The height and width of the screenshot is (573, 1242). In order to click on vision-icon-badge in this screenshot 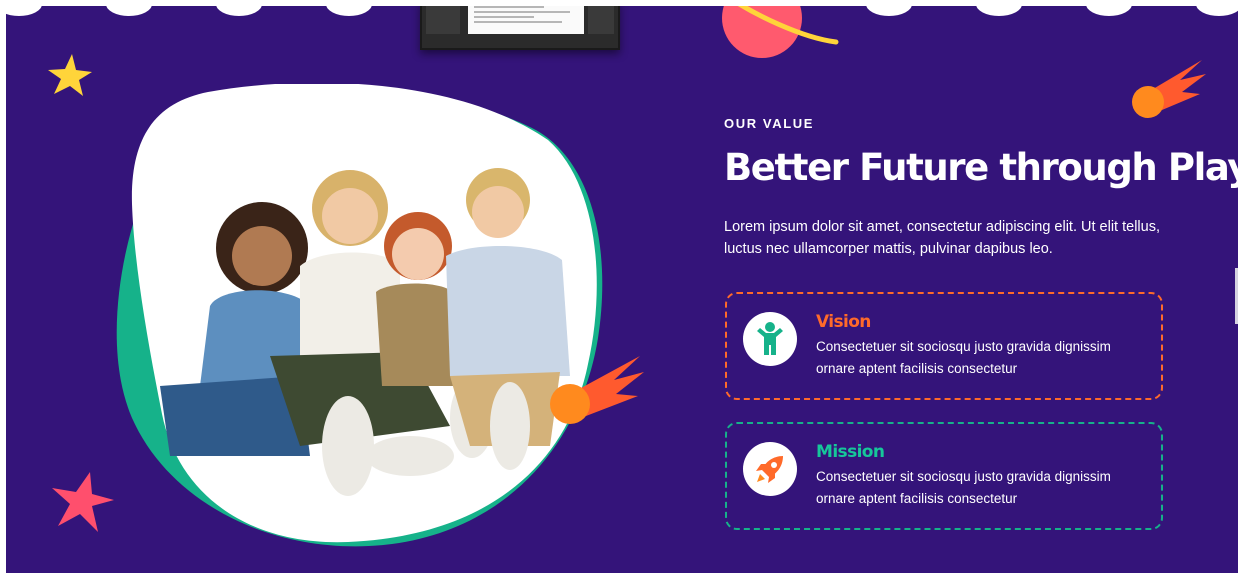, I will do `click(770, 339)`.